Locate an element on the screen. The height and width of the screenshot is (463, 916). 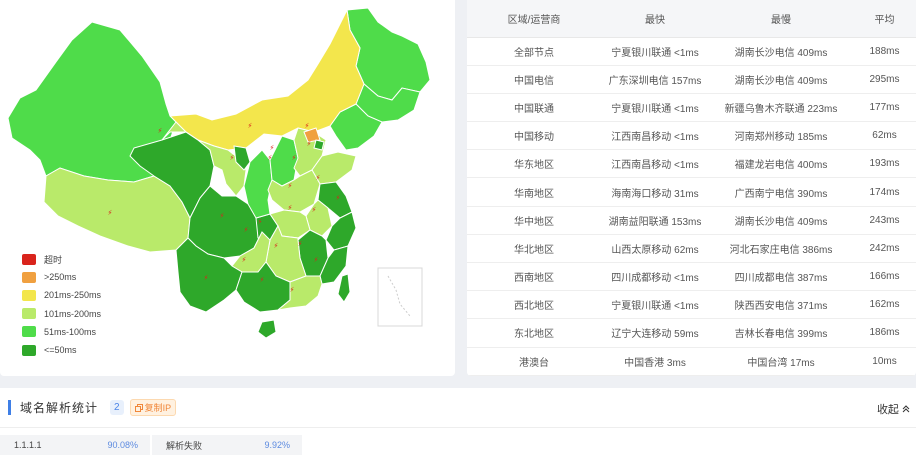
cell-average: 193ms is located at coordinates (884, 164).